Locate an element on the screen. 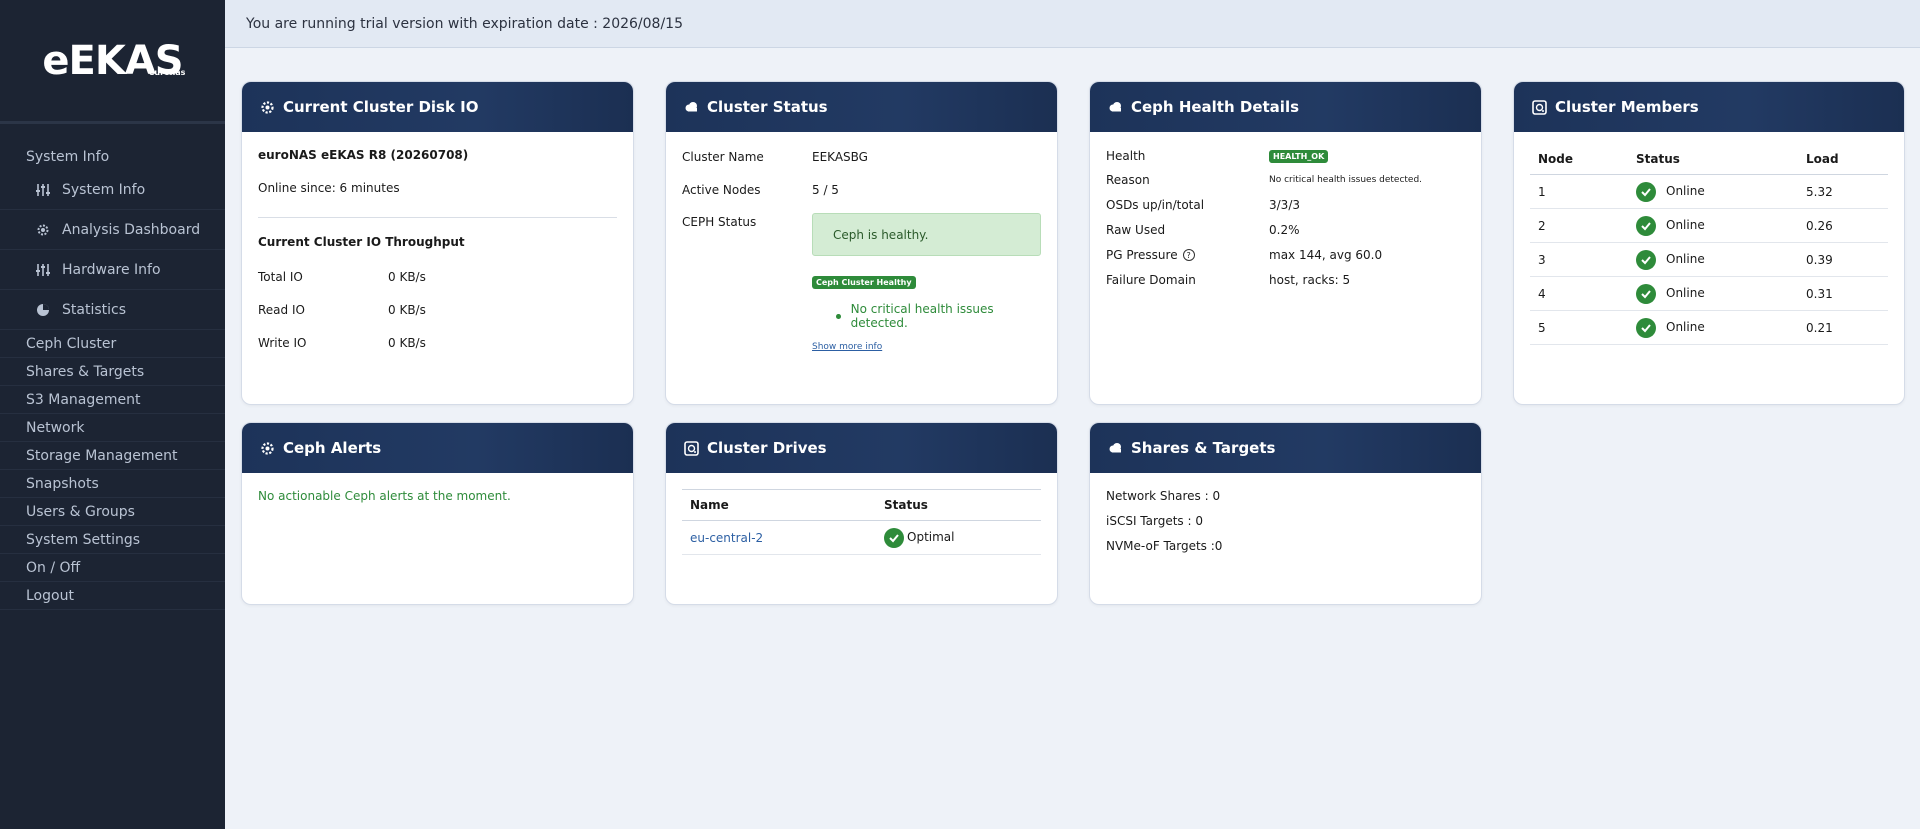 The image size is (1920, 829). drives-table: Name Status eu-central-2 Optimal is located at coordinates (861, 522).